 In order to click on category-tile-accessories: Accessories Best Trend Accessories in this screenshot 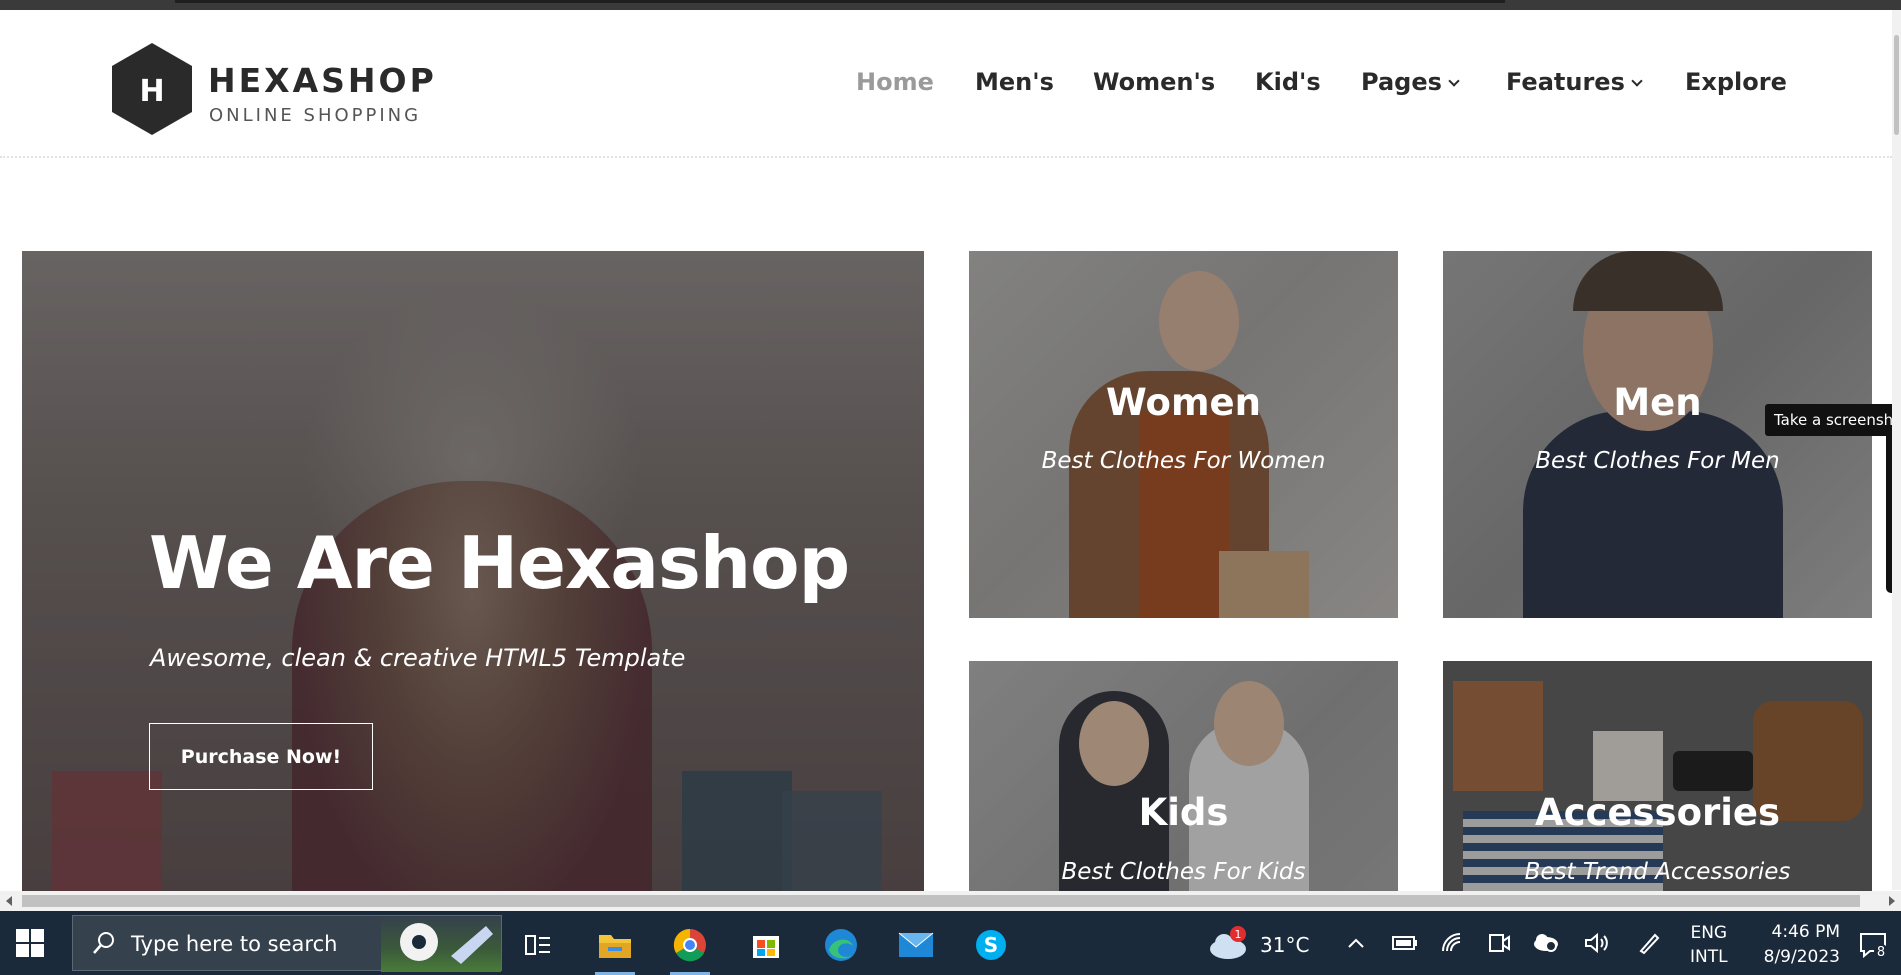, I will do `click(1657, 786)`.